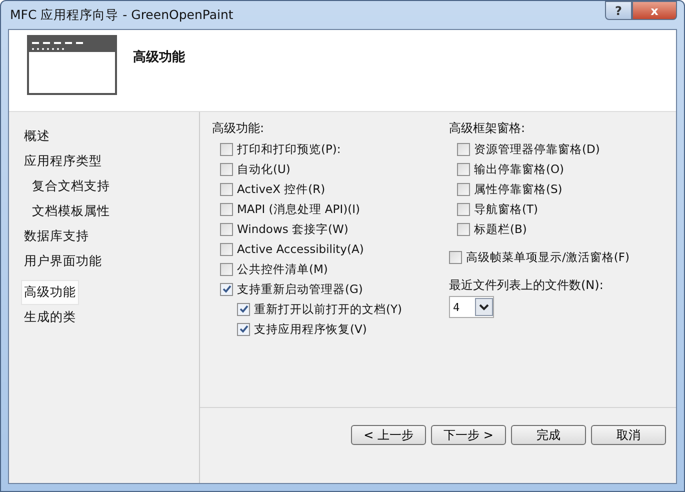  What do you see at coordinates (557, 209) in the screenshot?
I see `checkbox-option: 导航窗格(T)` at bounding box center [557, 209].